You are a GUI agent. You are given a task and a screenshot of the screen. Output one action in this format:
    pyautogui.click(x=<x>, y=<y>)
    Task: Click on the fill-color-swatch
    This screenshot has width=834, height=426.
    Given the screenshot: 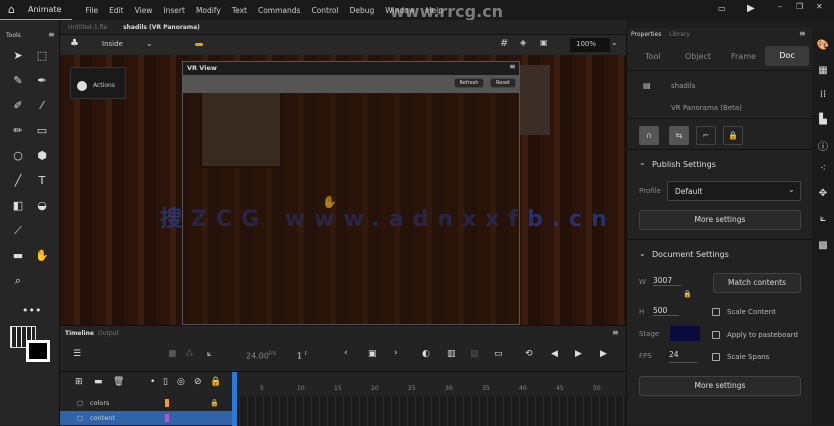 What is the action you would take?
    pyautogui.click(x=38, y=351)
    